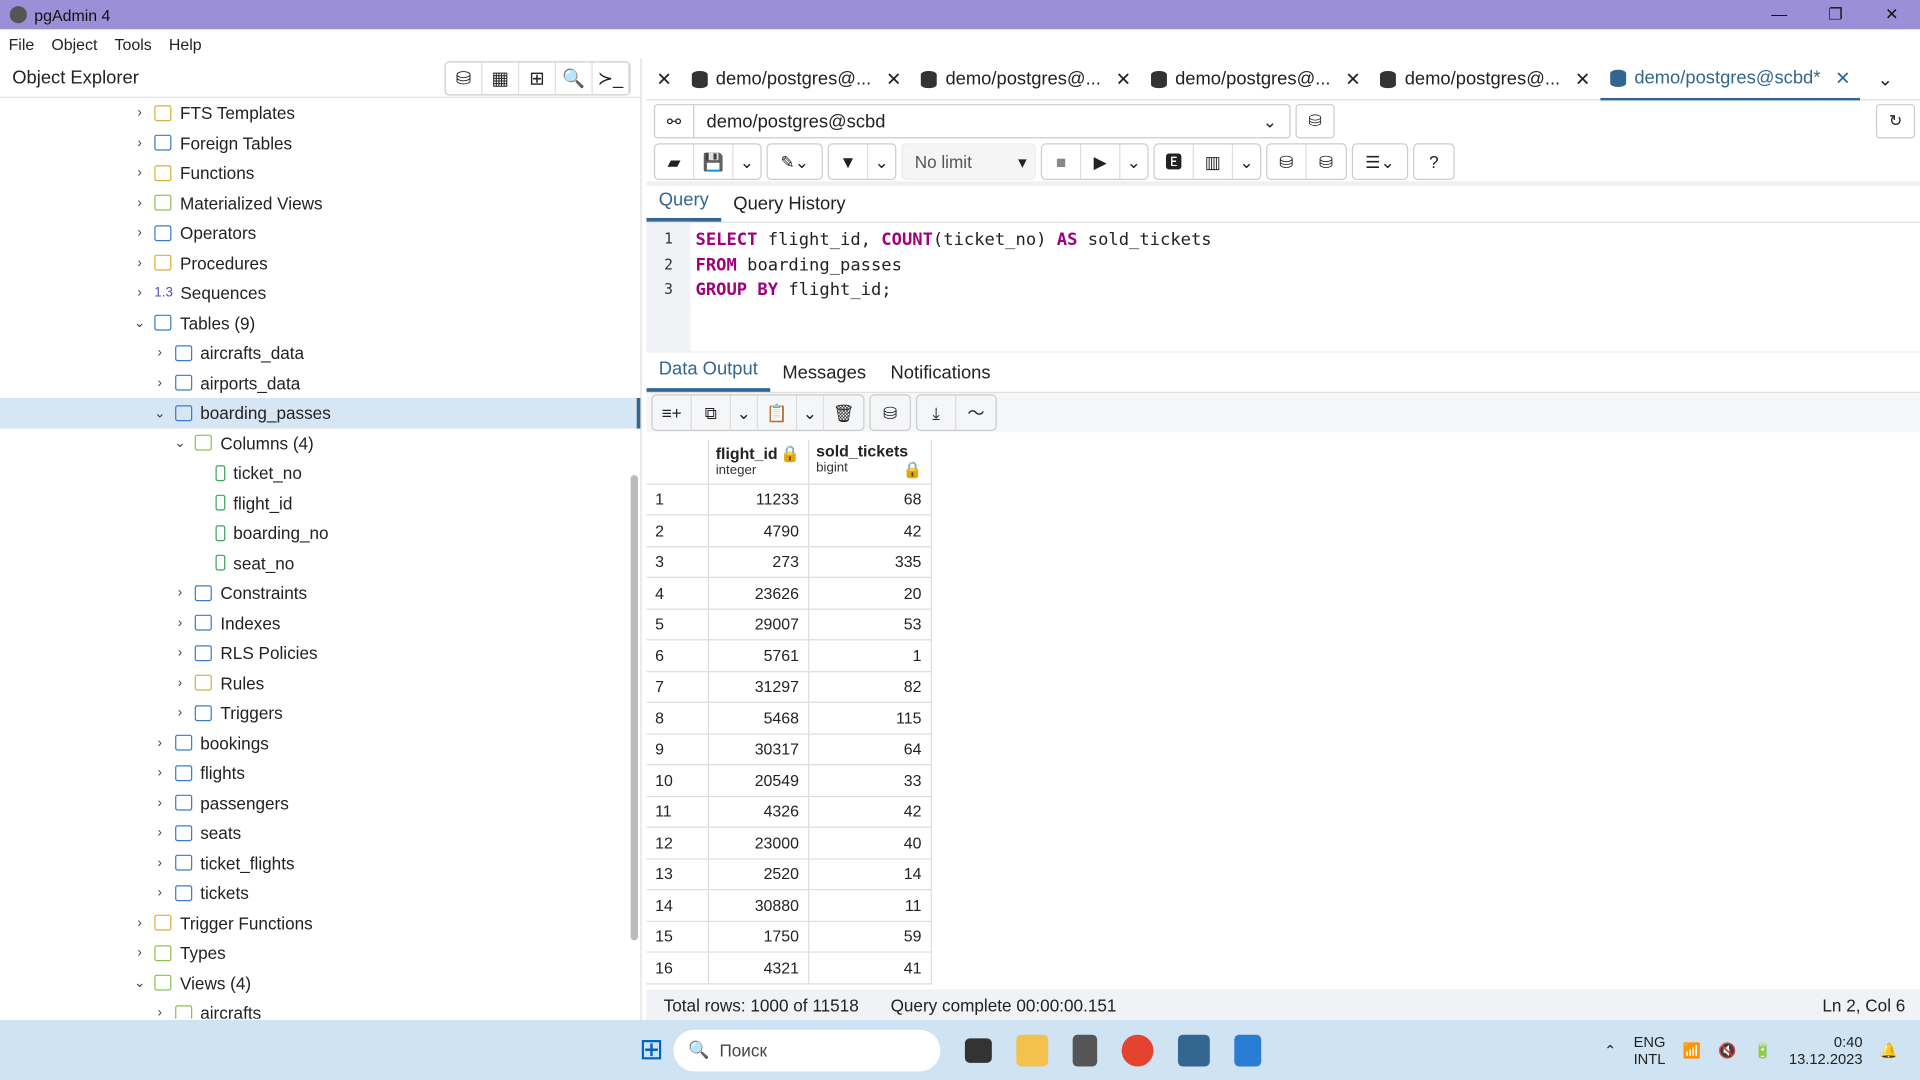 The height and width of the screenshot is (1080, 1920). I want to click on row-number: 16, so click(677, 968).